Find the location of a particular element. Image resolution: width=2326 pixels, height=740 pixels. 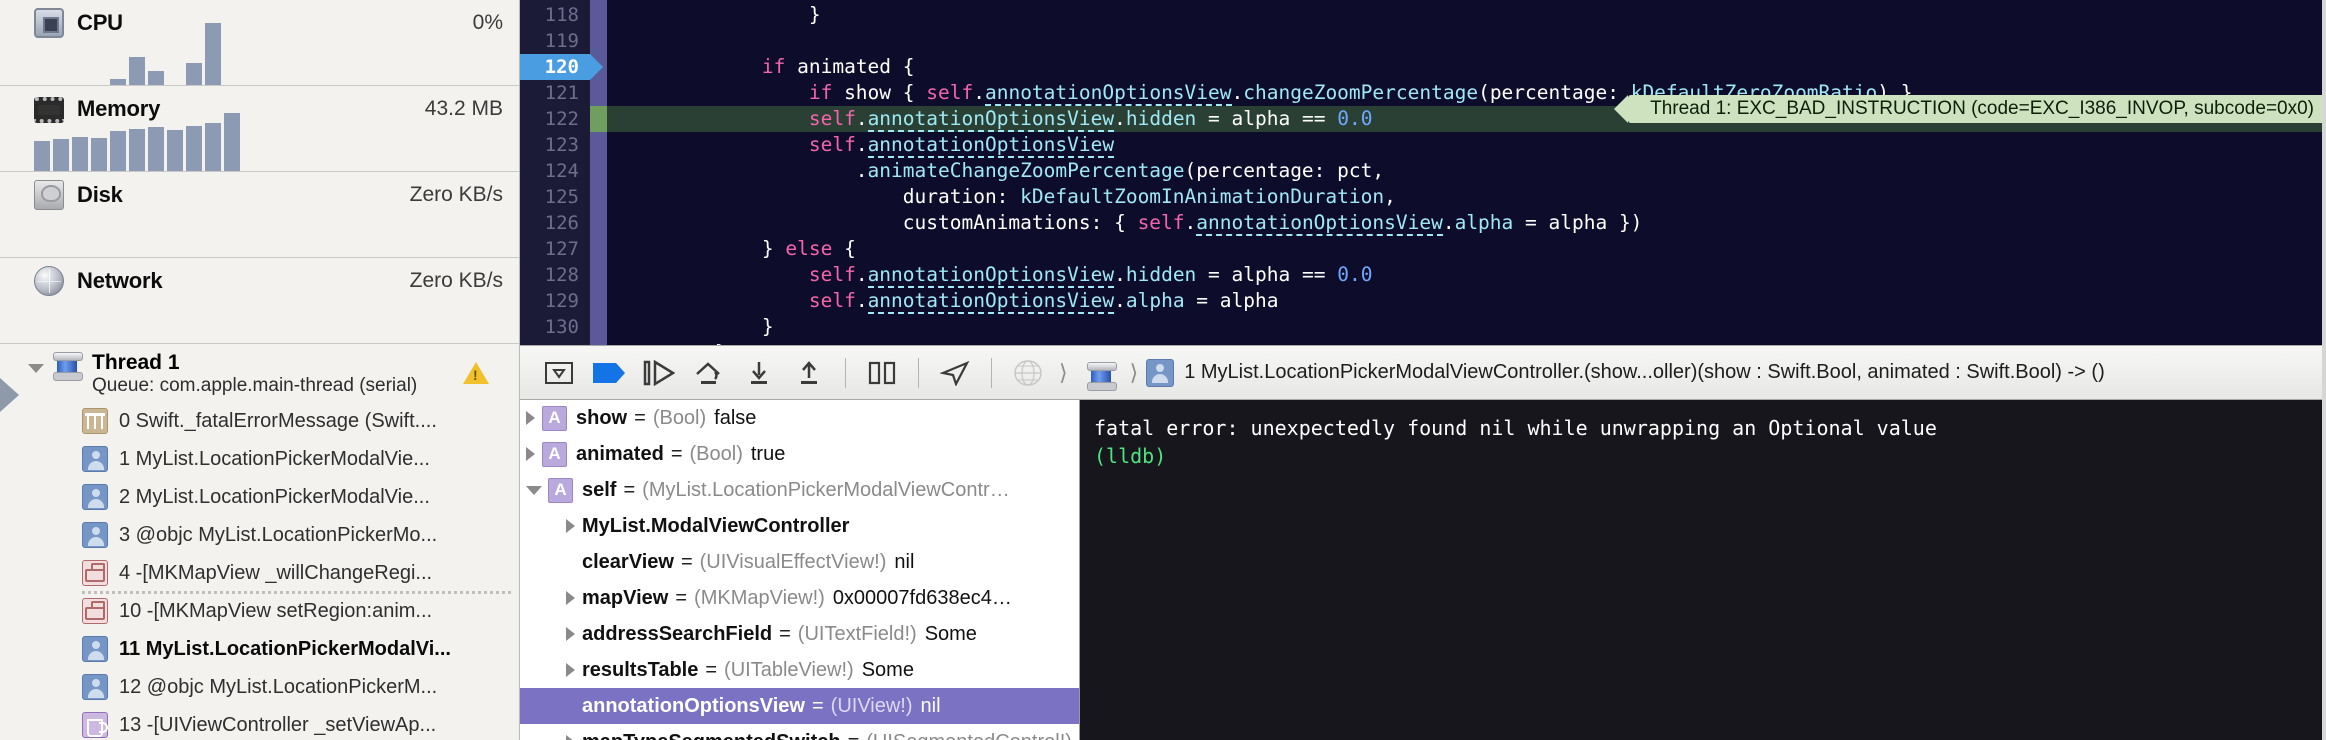

window-scrollbar is located at coordinates (2324, 370).